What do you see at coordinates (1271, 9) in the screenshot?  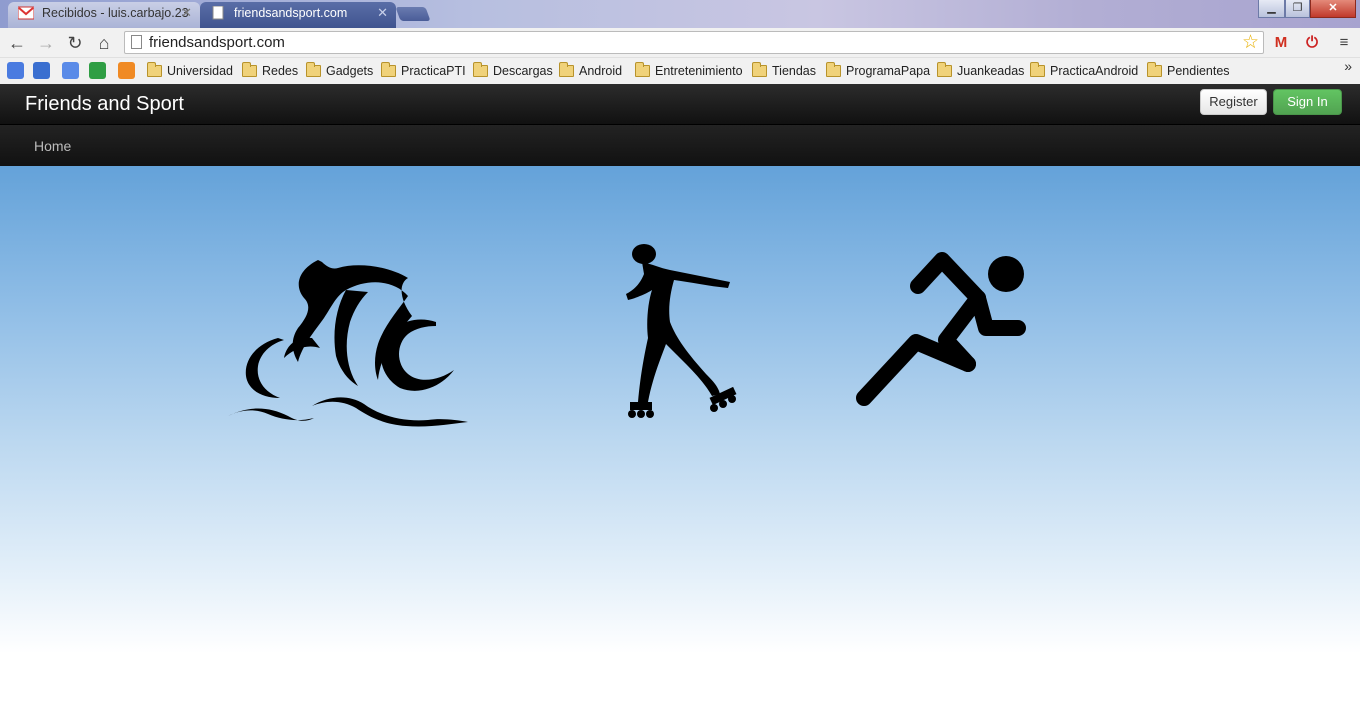 I see `minimize-button: ▁` at bounding box center [1271, 9].